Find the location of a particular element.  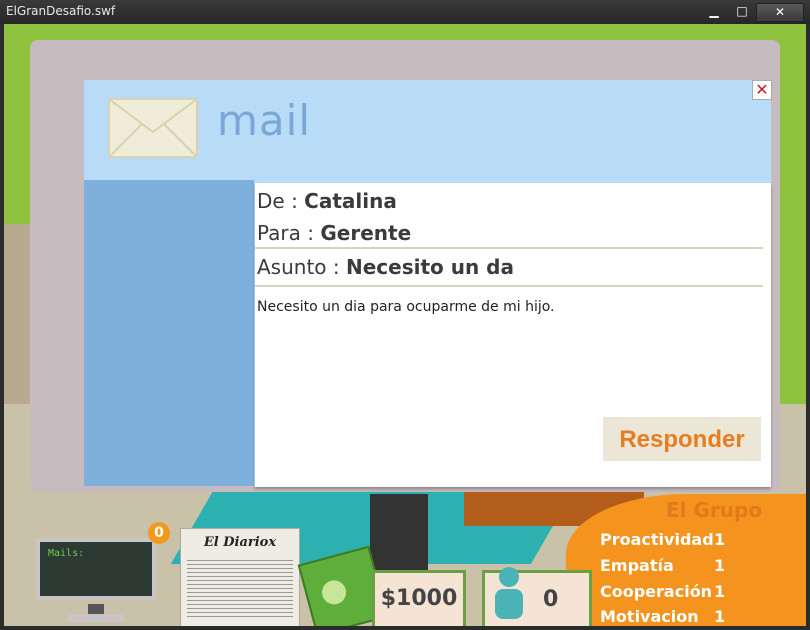

close-window-button: ✕ is located at coordinates (780, 12).